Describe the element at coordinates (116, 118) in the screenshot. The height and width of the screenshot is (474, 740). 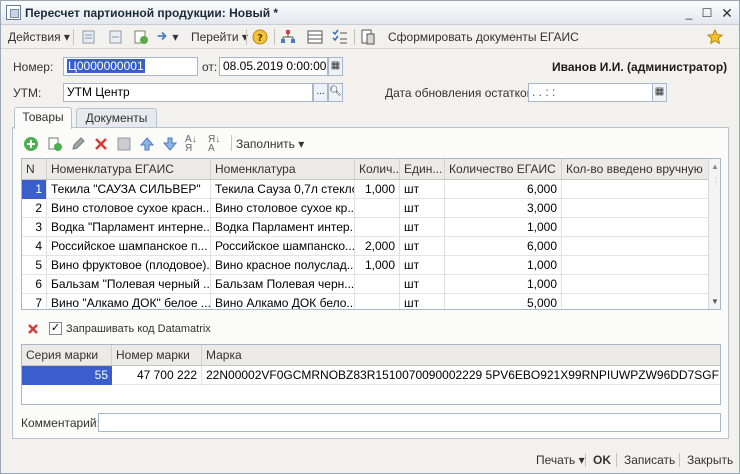
I see `tab-documents: Документы` at that location.